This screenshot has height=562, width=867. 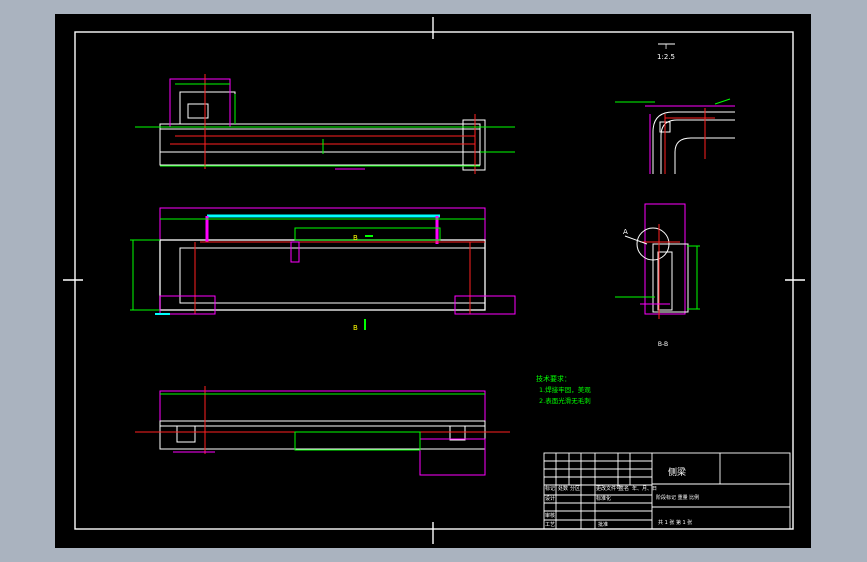 I want to click on tech-requirement-2: 2.表面光滑无毛刺, so click(x=565, y=400).